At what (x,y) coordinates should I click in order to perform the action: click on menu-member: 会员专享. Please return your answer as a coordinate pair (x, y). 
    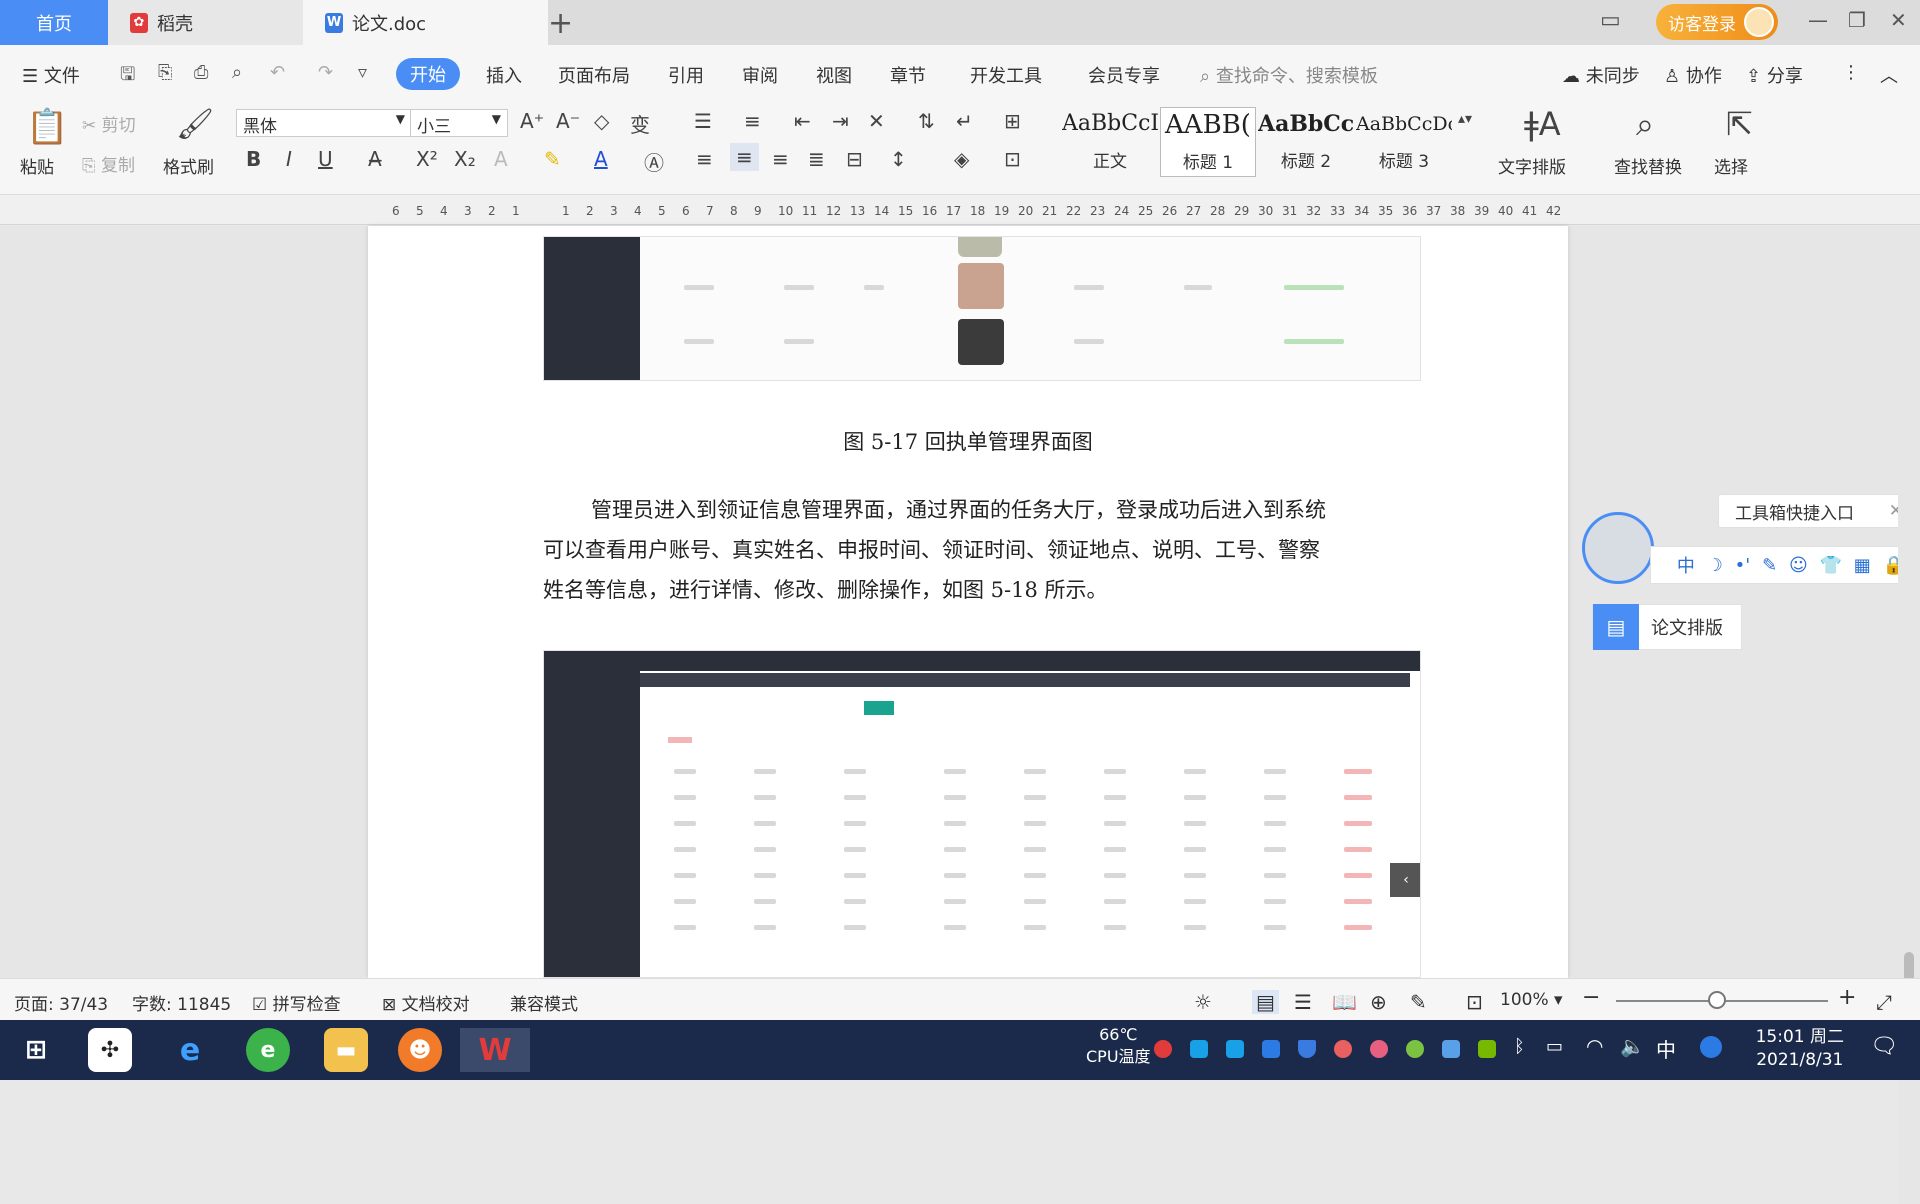
    Looking at the image, I should click on (1124, 75).